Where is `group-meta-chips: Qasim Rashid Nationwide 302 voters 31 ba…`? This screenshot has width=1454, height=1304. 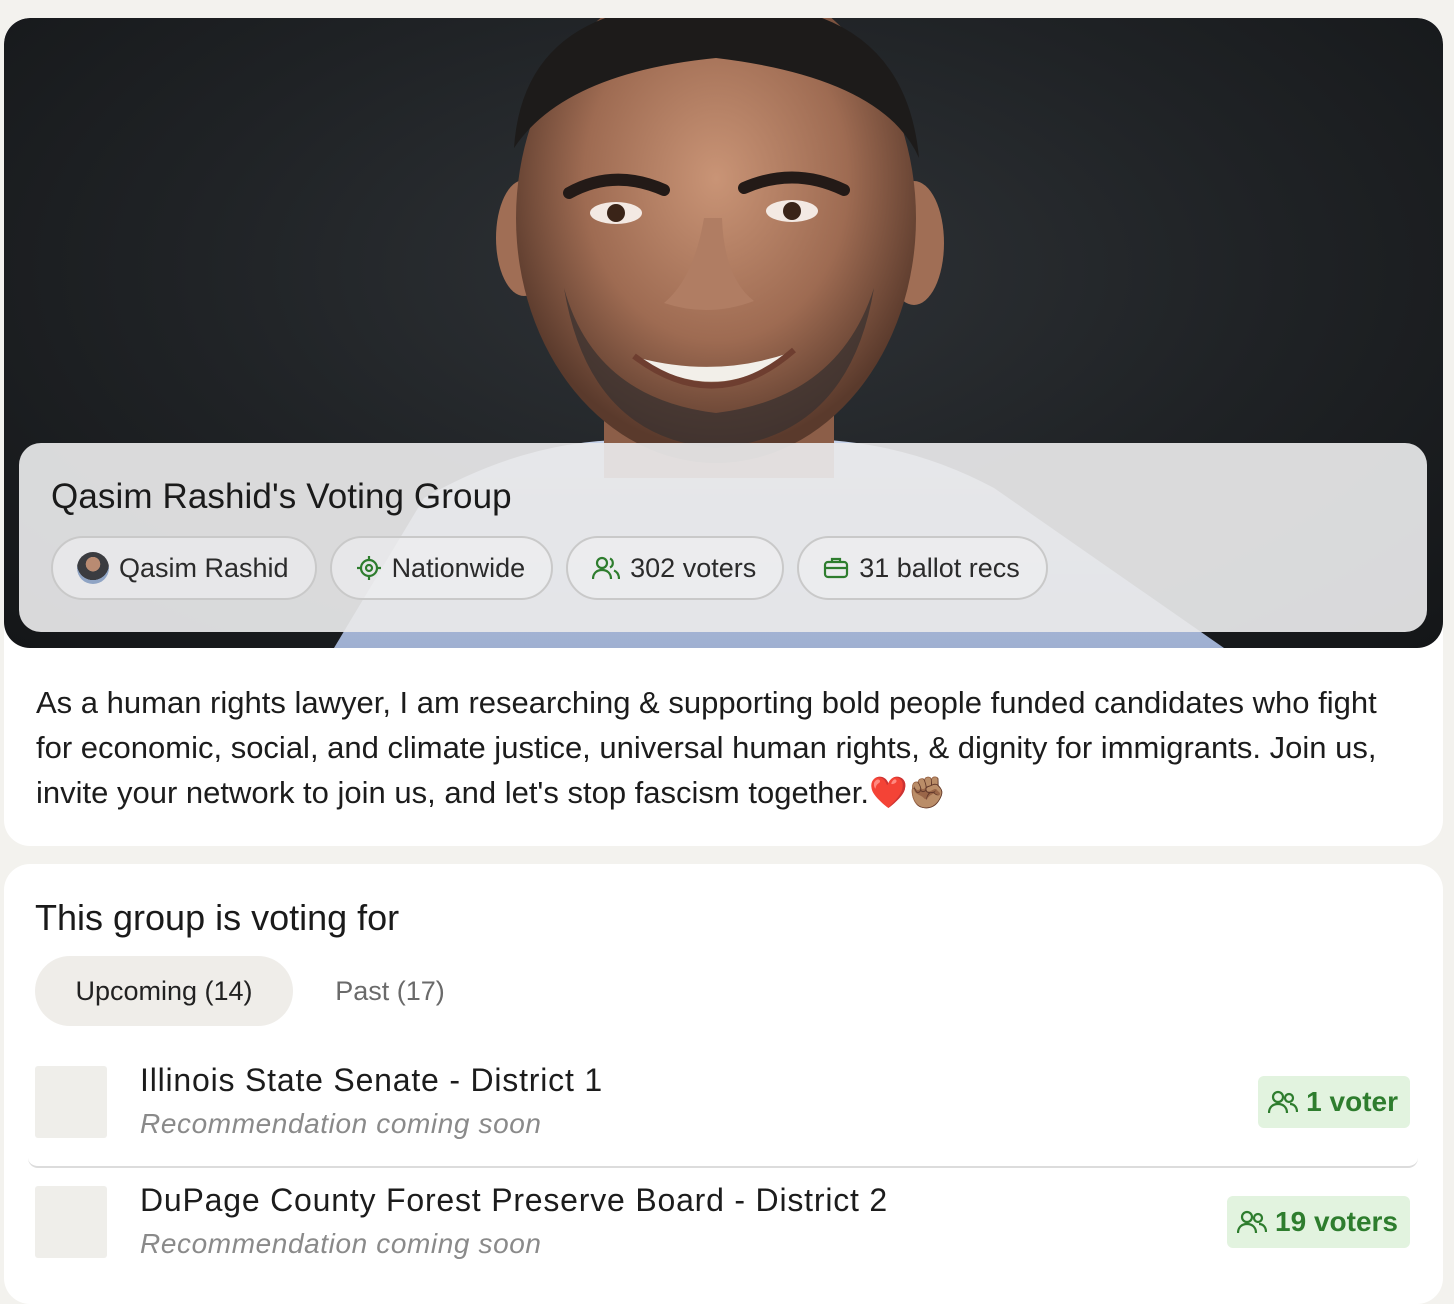 group-meta-chips: Qasim Rashid Nationwide 302 voters 31 ba… is located at coordinates (549, 568).